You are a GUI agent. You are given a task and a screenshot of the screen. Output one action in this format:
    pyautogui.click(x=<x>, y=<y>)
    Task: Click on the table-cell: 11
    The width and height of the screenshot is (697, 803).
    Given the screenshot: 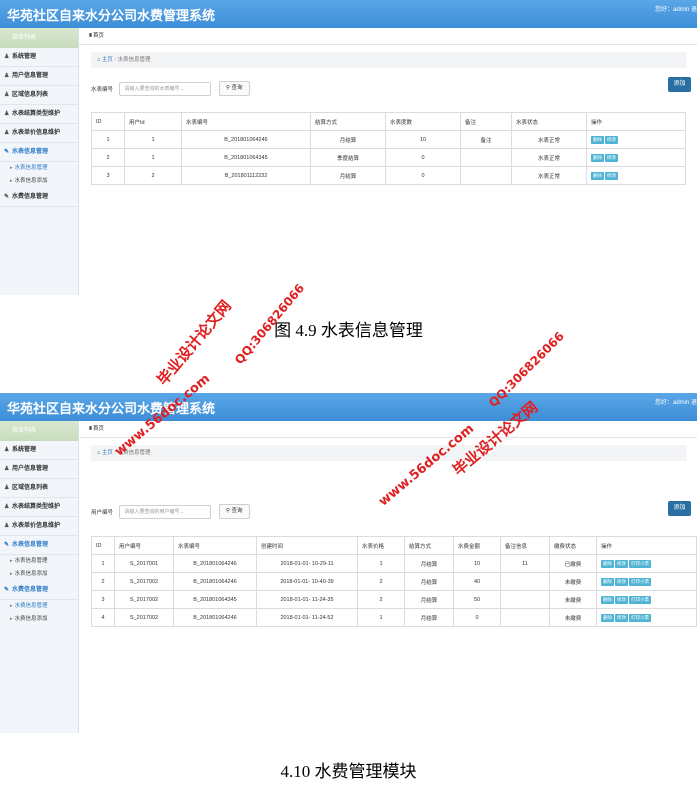 What is the action you would take?
    pyautogui.click(x=525, y=563)
    